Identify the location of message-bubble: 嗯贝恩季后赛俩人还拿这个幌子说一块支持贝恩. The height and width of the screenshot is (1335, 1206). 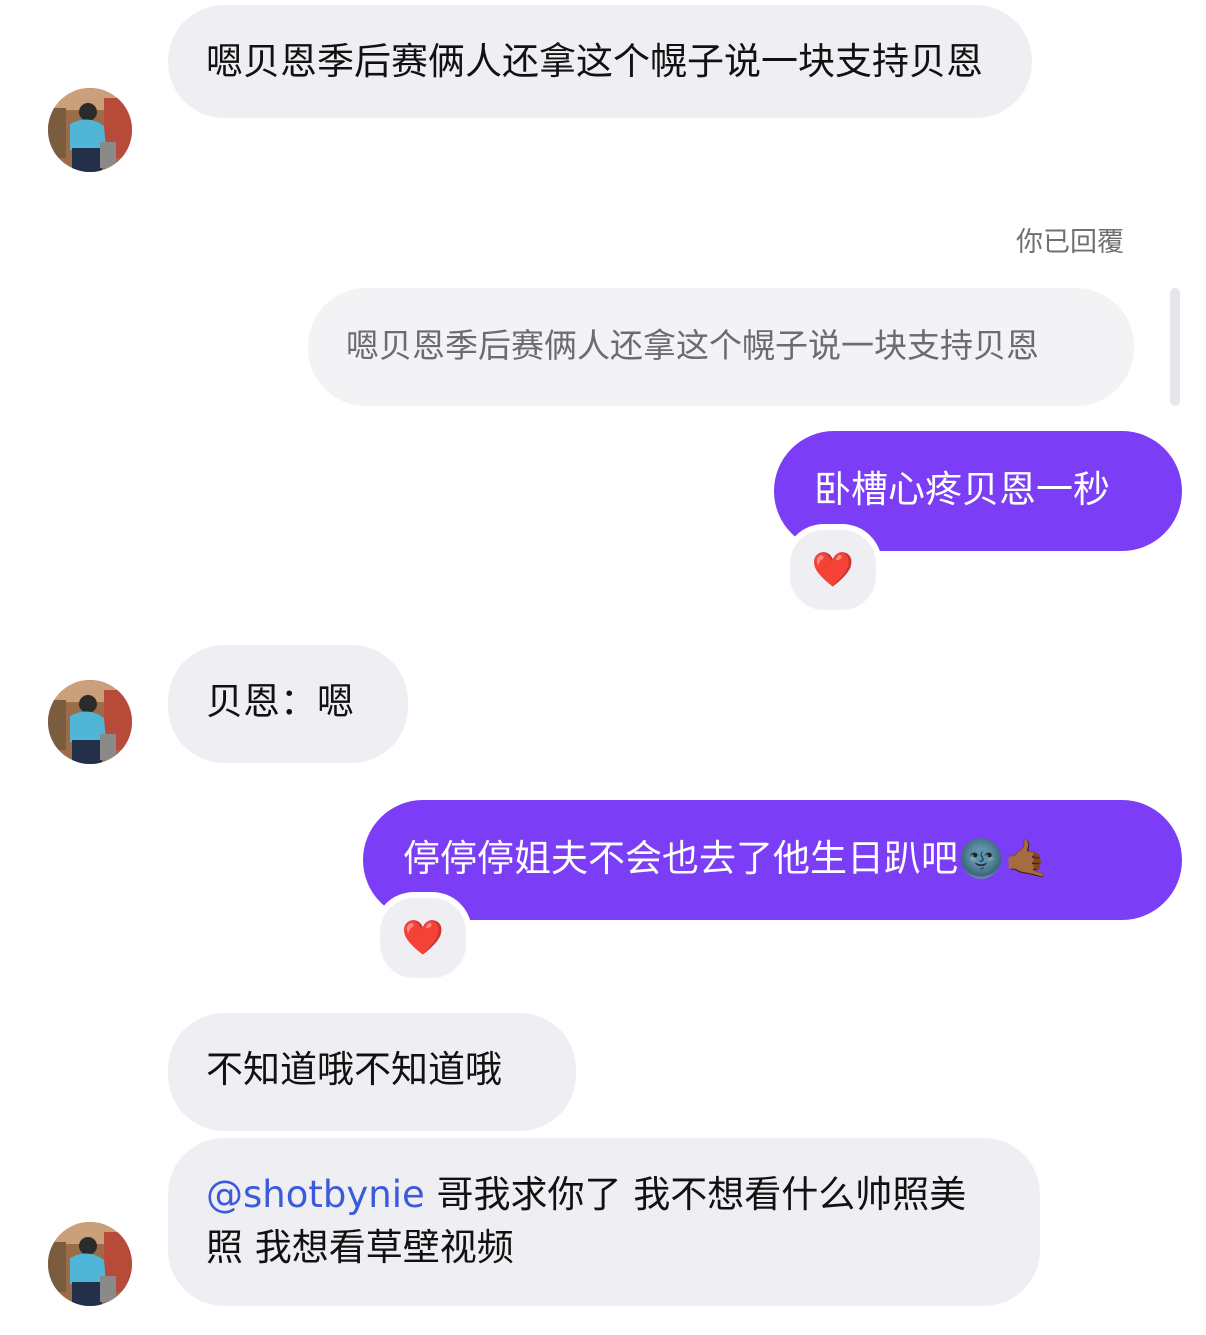
(600, 61).